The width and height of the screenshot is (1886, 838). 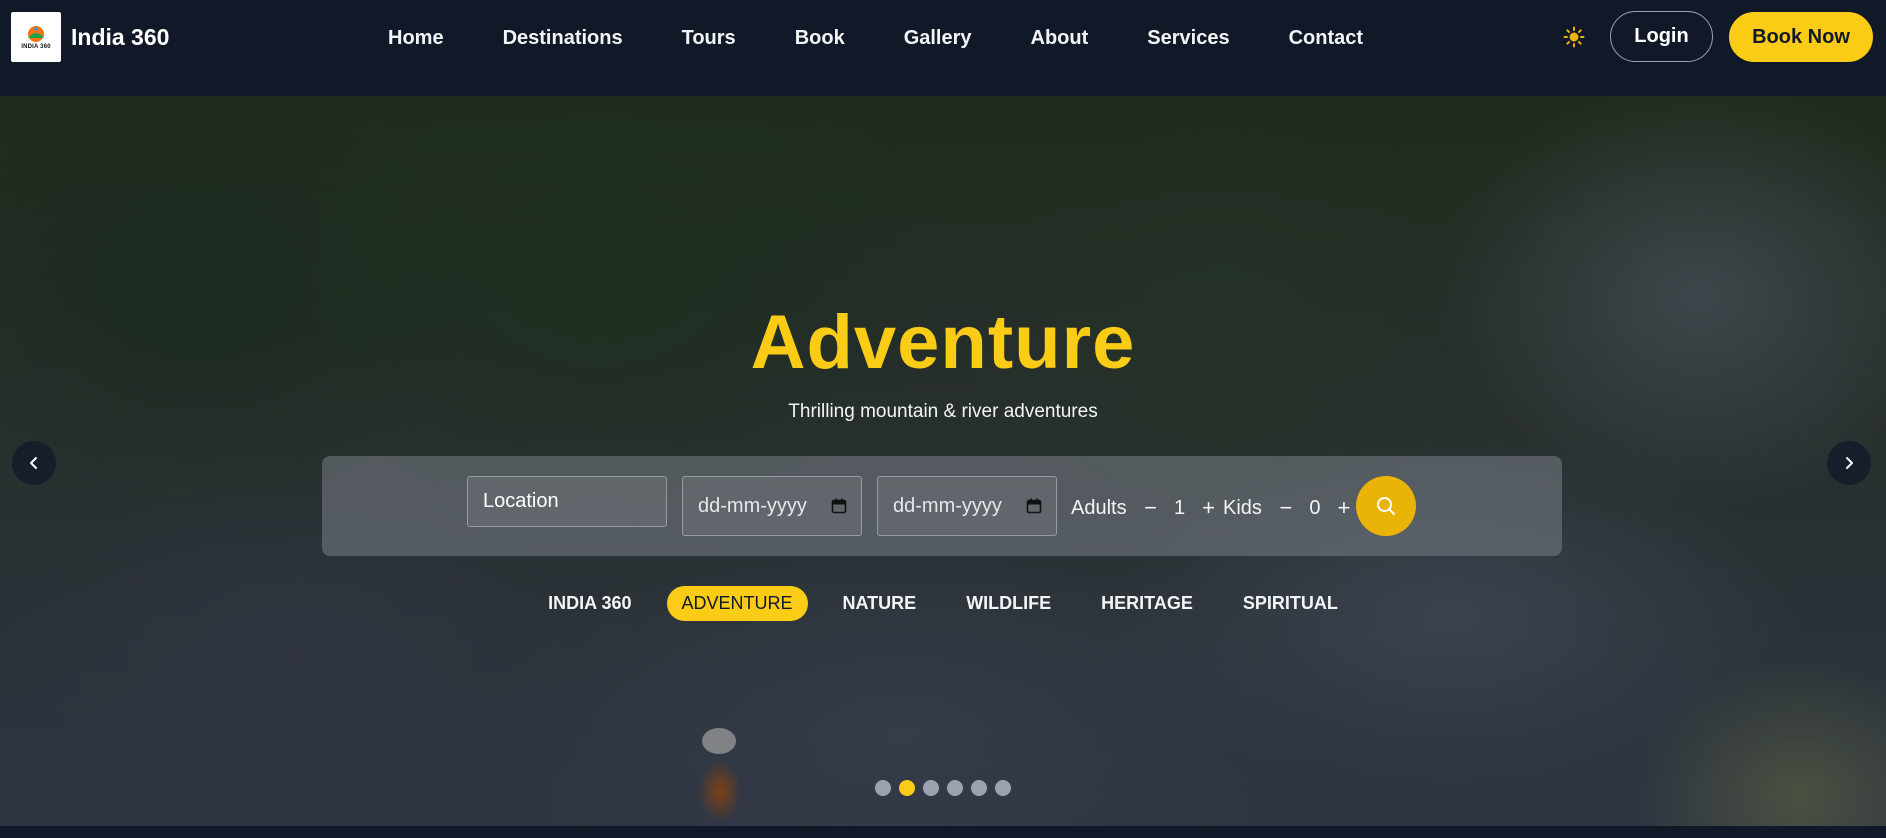 I want to click on checkout-date-input: dd-mm-yyyy, so click(x=967, y=506).